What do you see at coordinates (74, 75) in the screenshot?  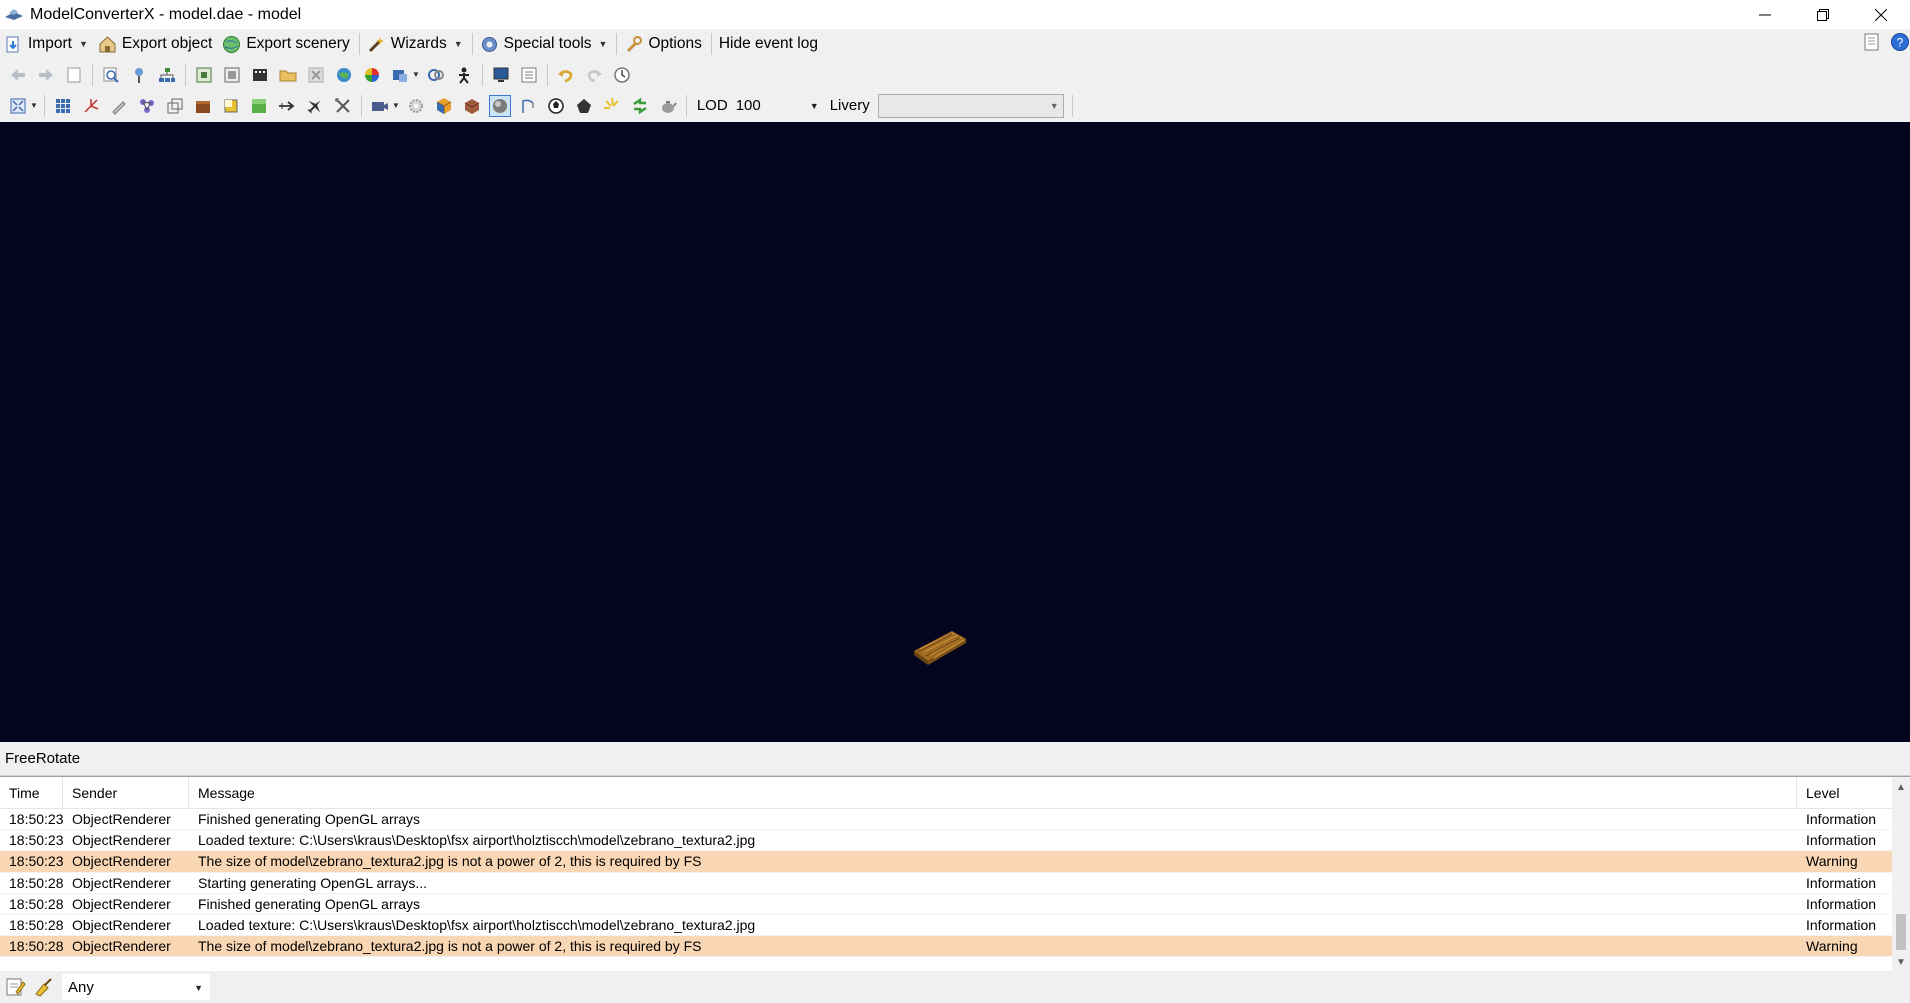 I see `page-button` at bounding box center [74, 75].